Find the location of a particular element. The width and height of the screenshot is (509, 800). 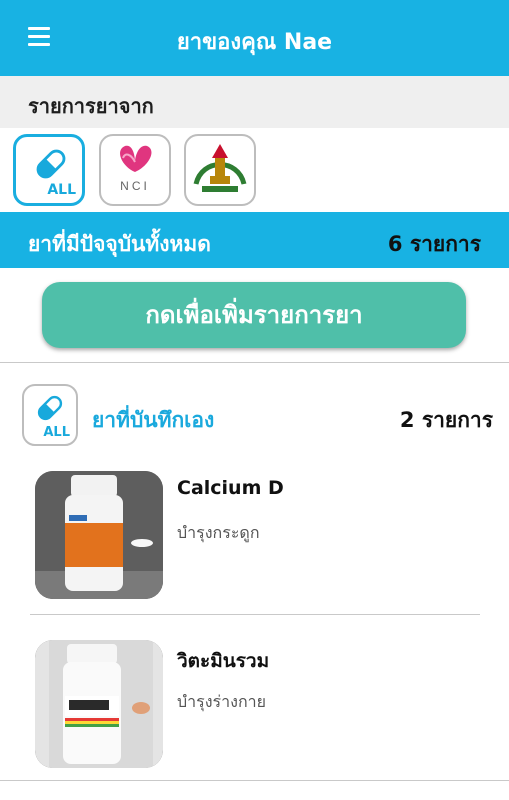

source-filter-nci: NCI is located at coordinates (135, 170).